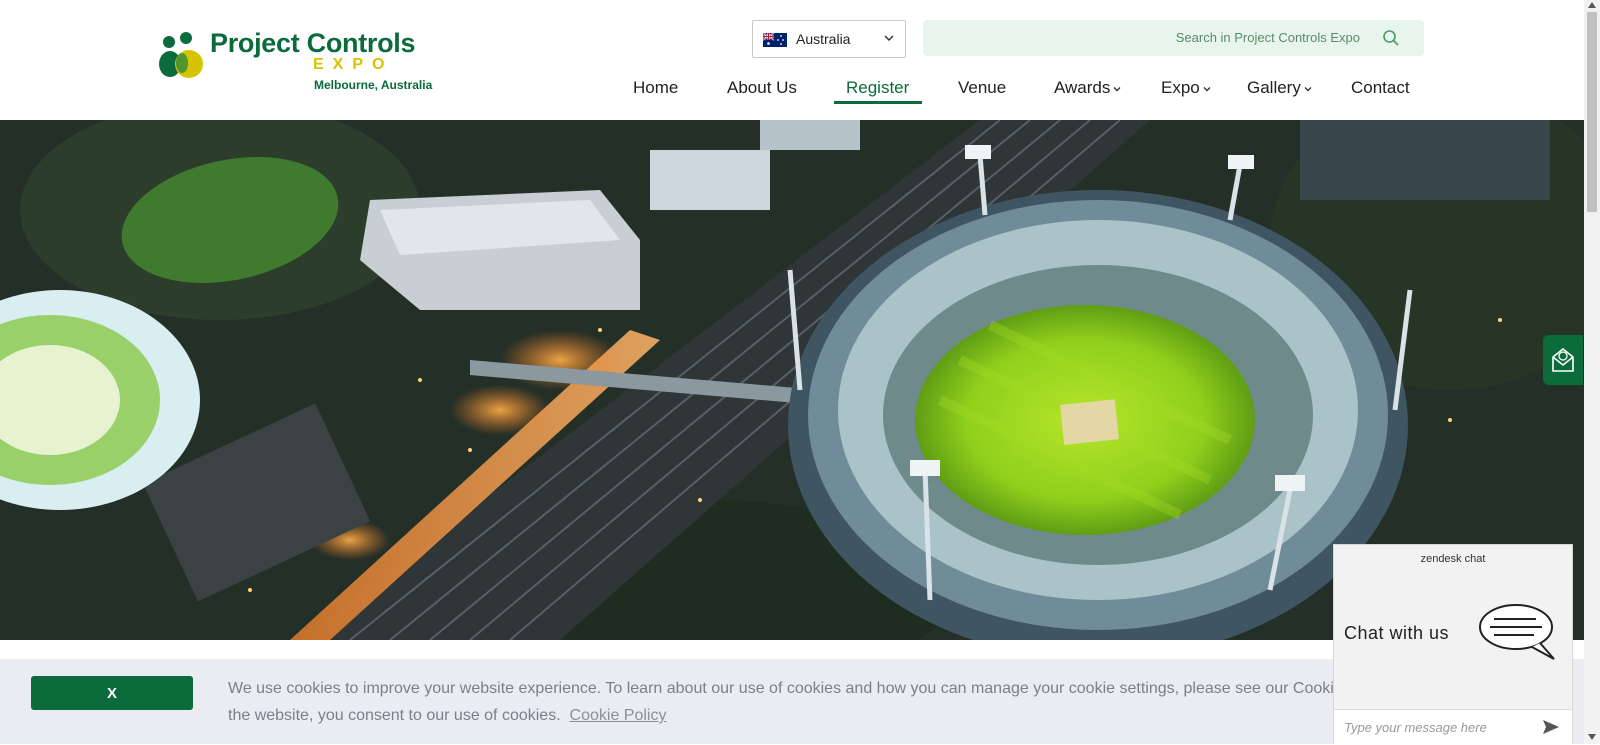 The width and height of the screenshot is (1600, 745). I want to click on send-icon, so click(1551, 727).